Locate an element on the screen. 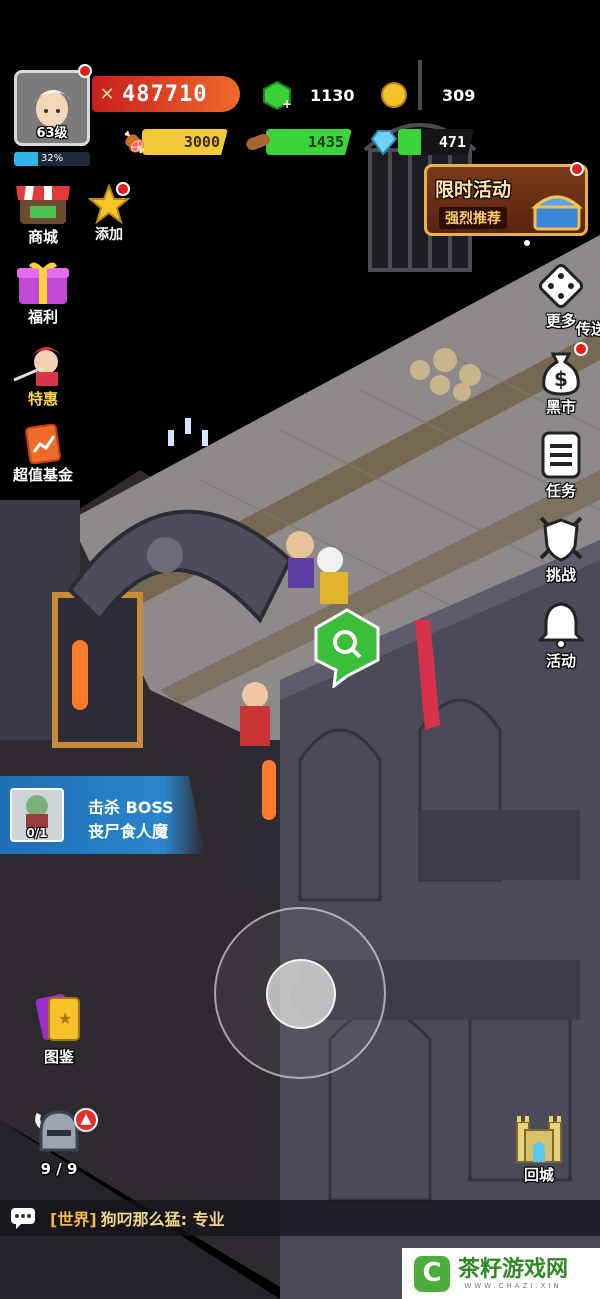 Image resolution: width=600 pixels, height=1299 pixels. joystick-center-dot is located at coordinates (303, 996).